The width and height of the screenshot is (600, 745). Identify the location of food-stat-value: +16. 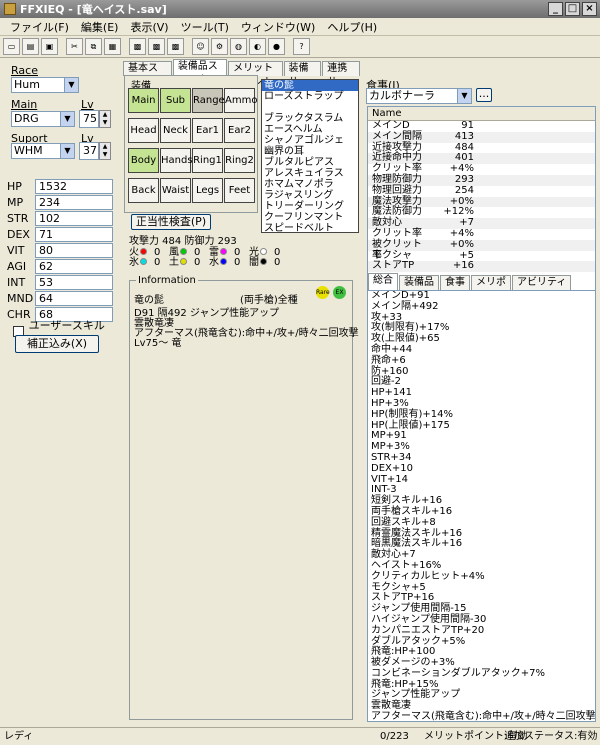
(463, 266).